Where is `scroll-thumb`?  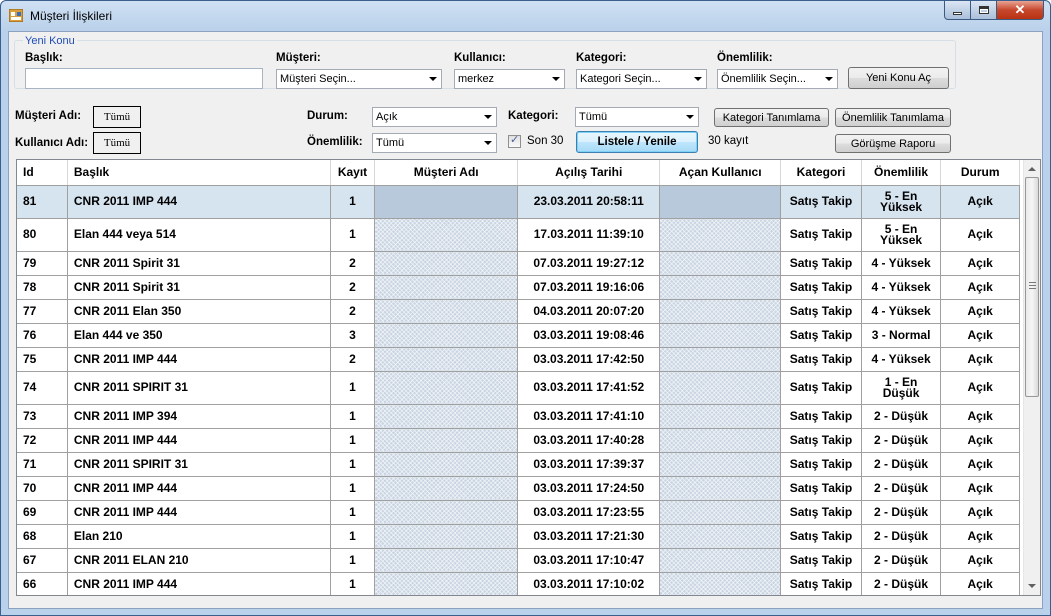
scroll-thumb is located at coordinates (1032, 287).